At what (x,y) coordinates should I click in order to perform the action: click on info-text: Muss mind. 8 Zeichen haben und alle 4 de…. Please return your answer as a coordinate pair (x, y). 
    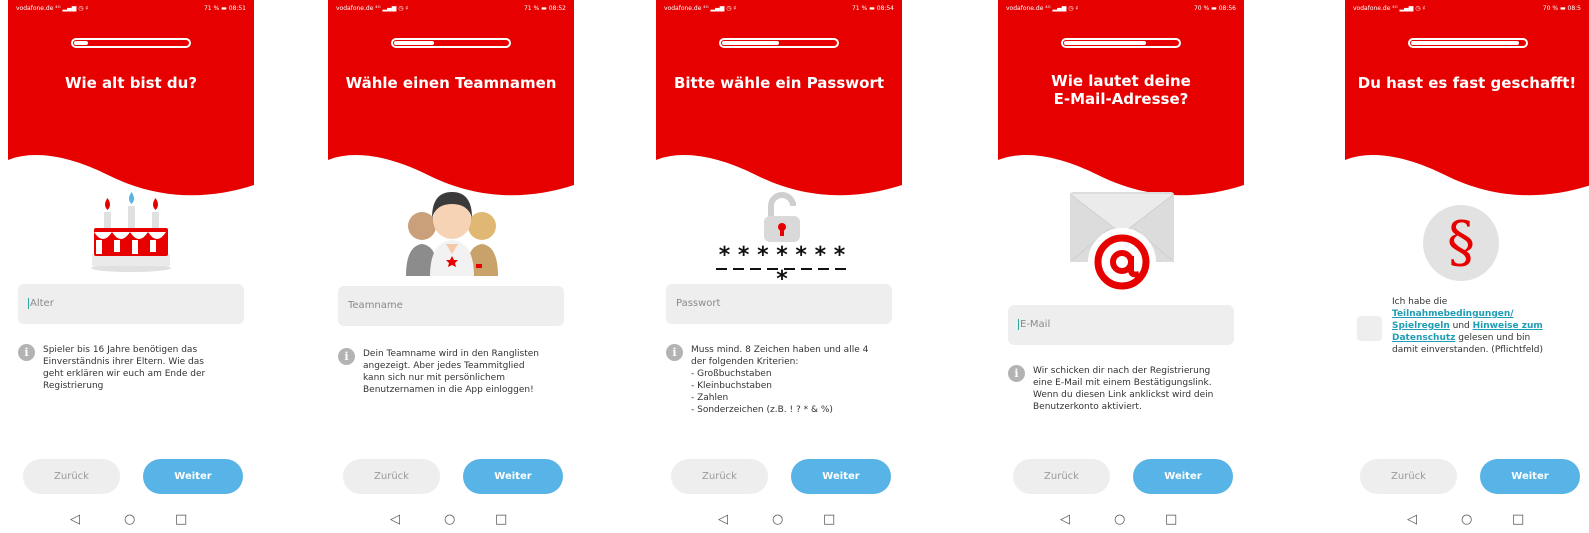
    Looking at the image, I should click on (793, 380).